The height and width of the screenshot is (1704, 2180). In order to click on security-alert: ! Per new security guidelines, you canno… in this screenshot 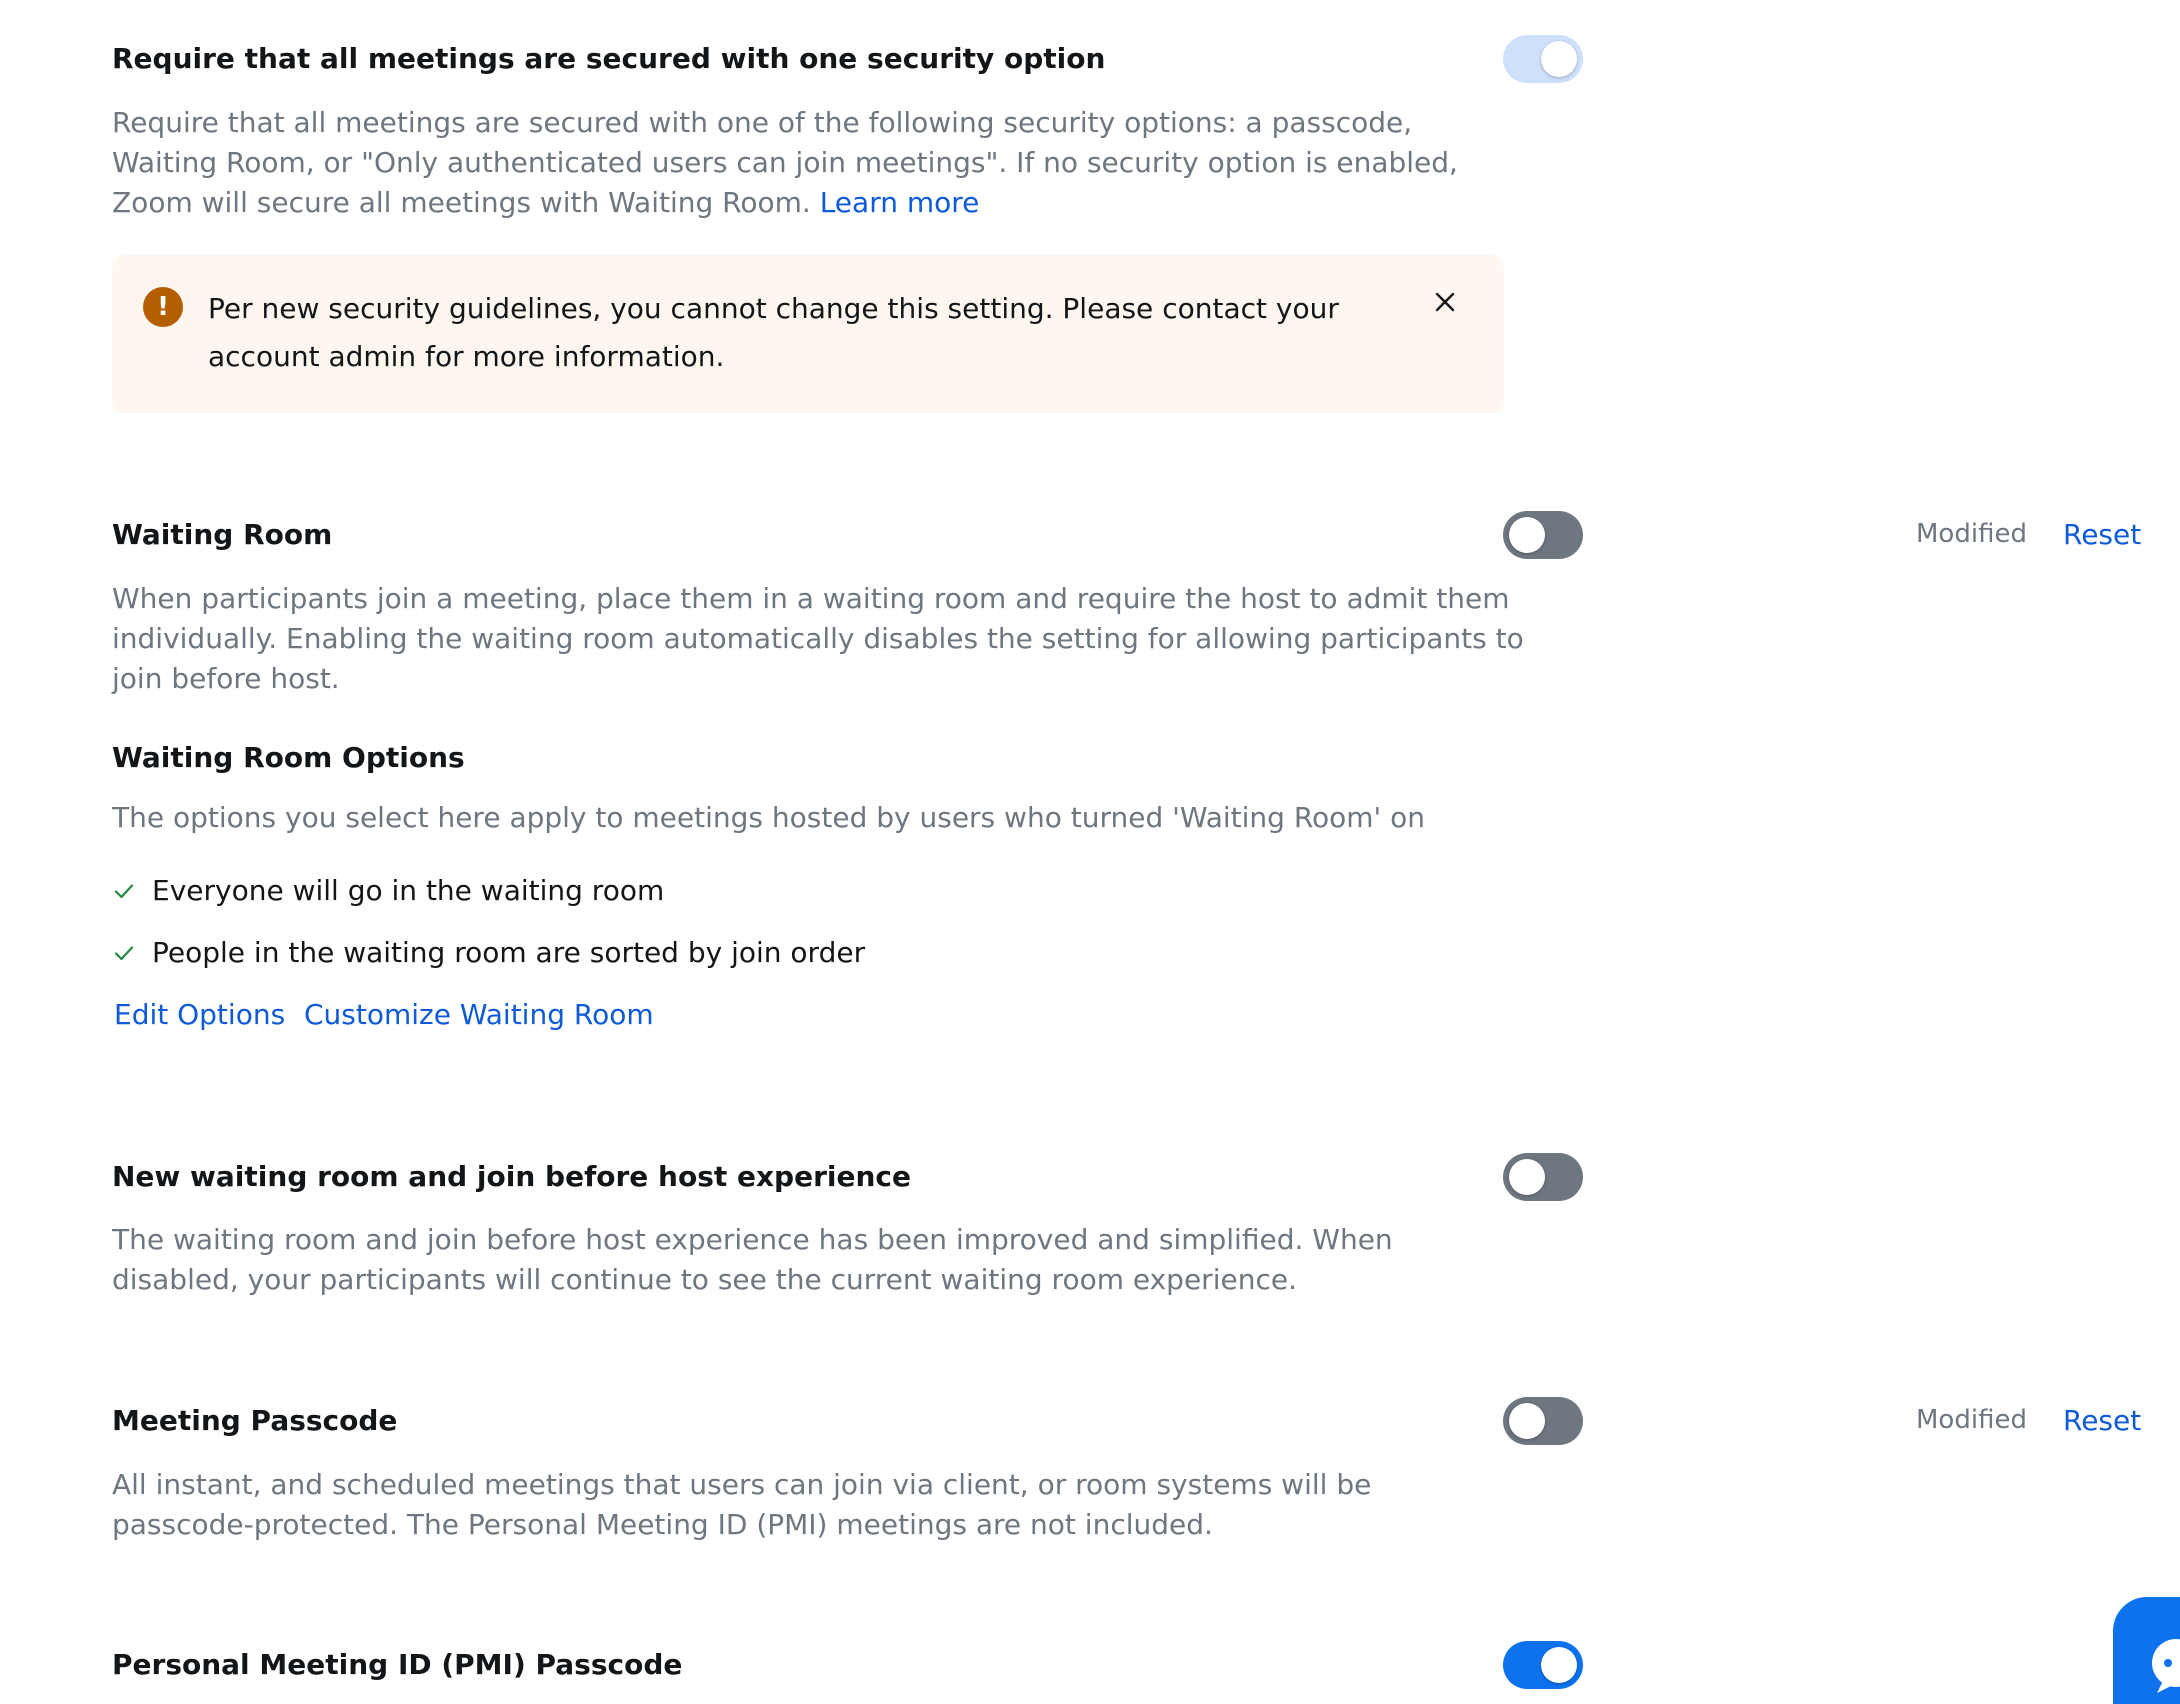, I will do `click(808, 334)`.